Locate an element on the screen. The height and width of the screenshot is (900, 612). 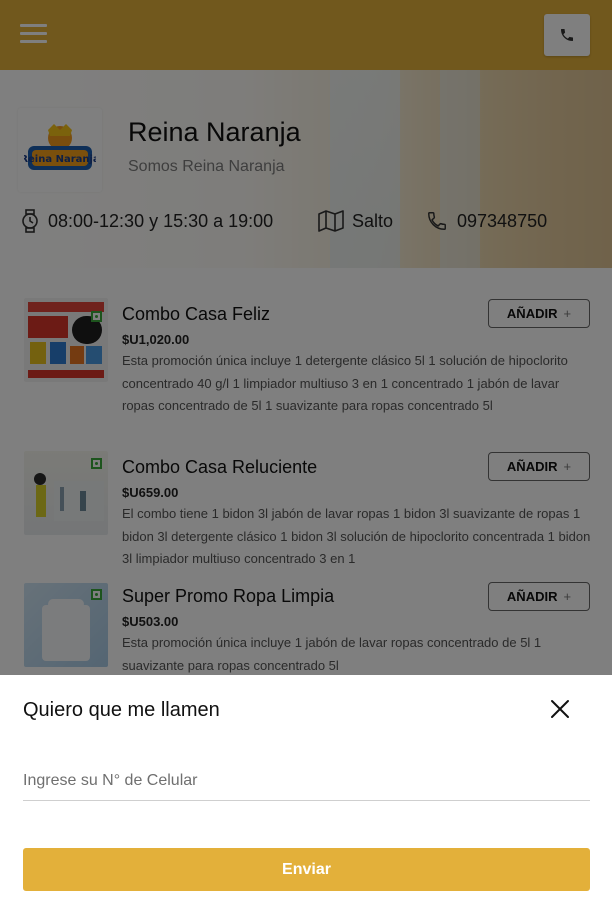
send-button: Enviar is located at coordinates (306, 869).